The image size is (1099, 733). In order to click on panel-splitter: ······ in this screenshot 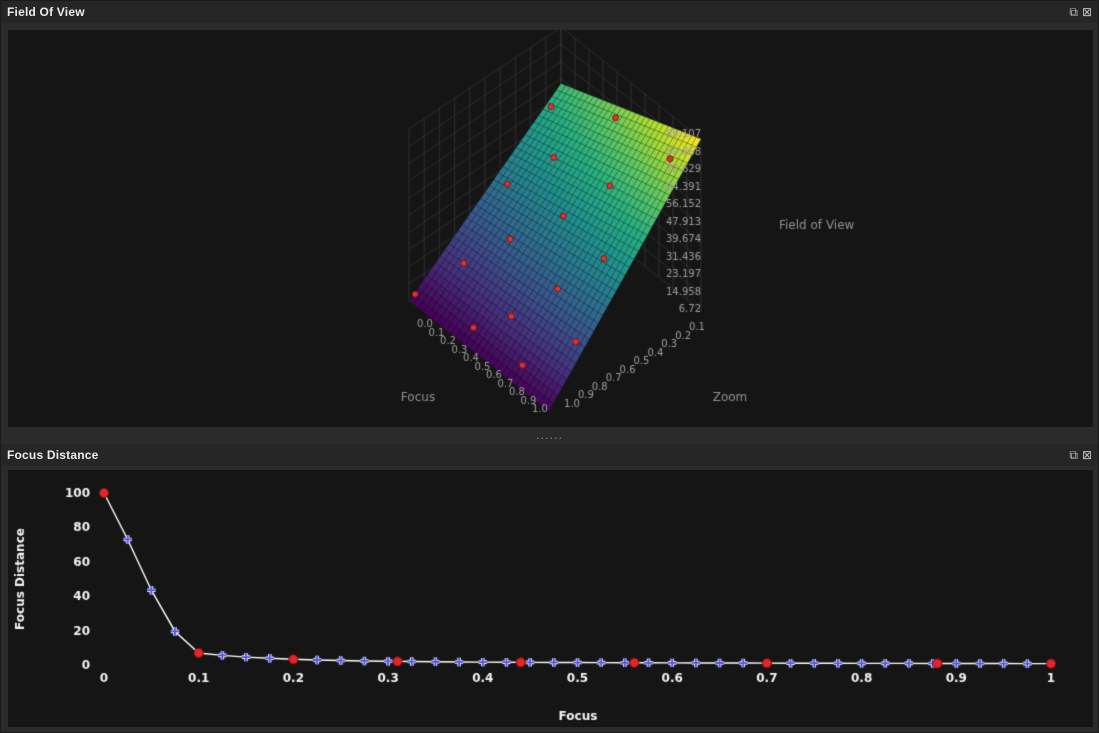, I will do `click(549, 438)`.